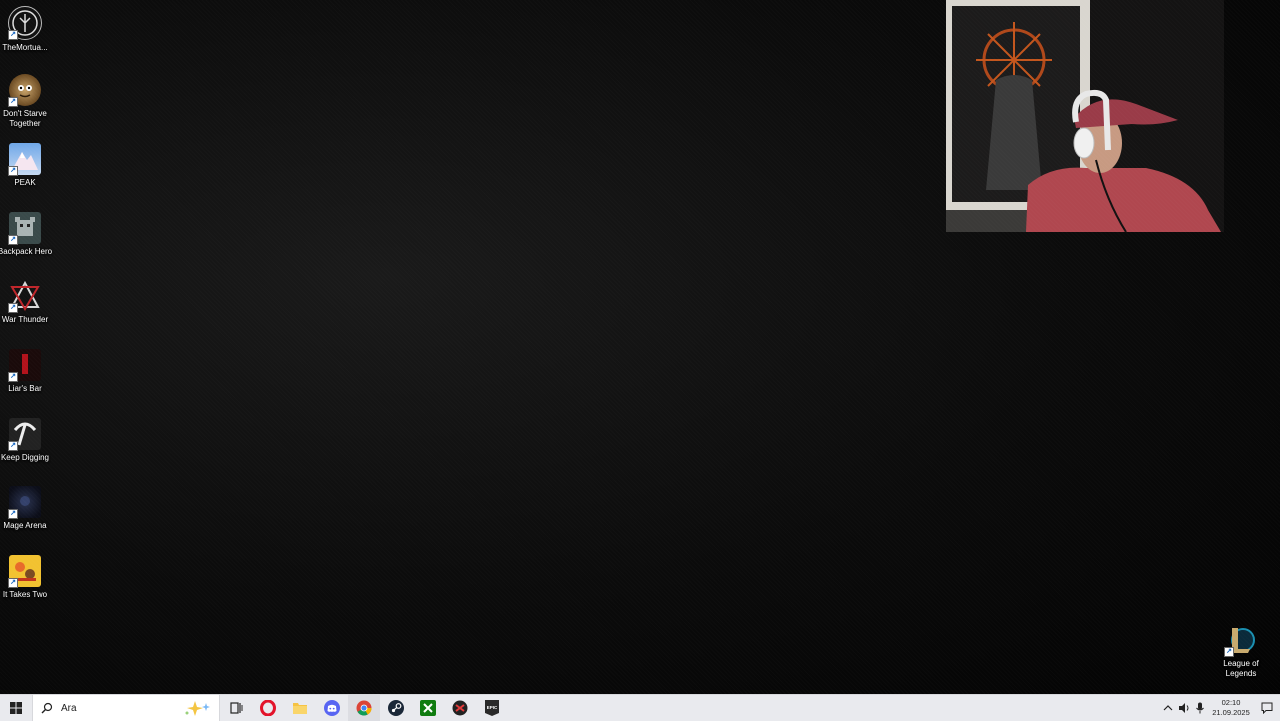 The height and width of the screenshot is (721, 1280). I want to click on search-icon, so click(47, 708).